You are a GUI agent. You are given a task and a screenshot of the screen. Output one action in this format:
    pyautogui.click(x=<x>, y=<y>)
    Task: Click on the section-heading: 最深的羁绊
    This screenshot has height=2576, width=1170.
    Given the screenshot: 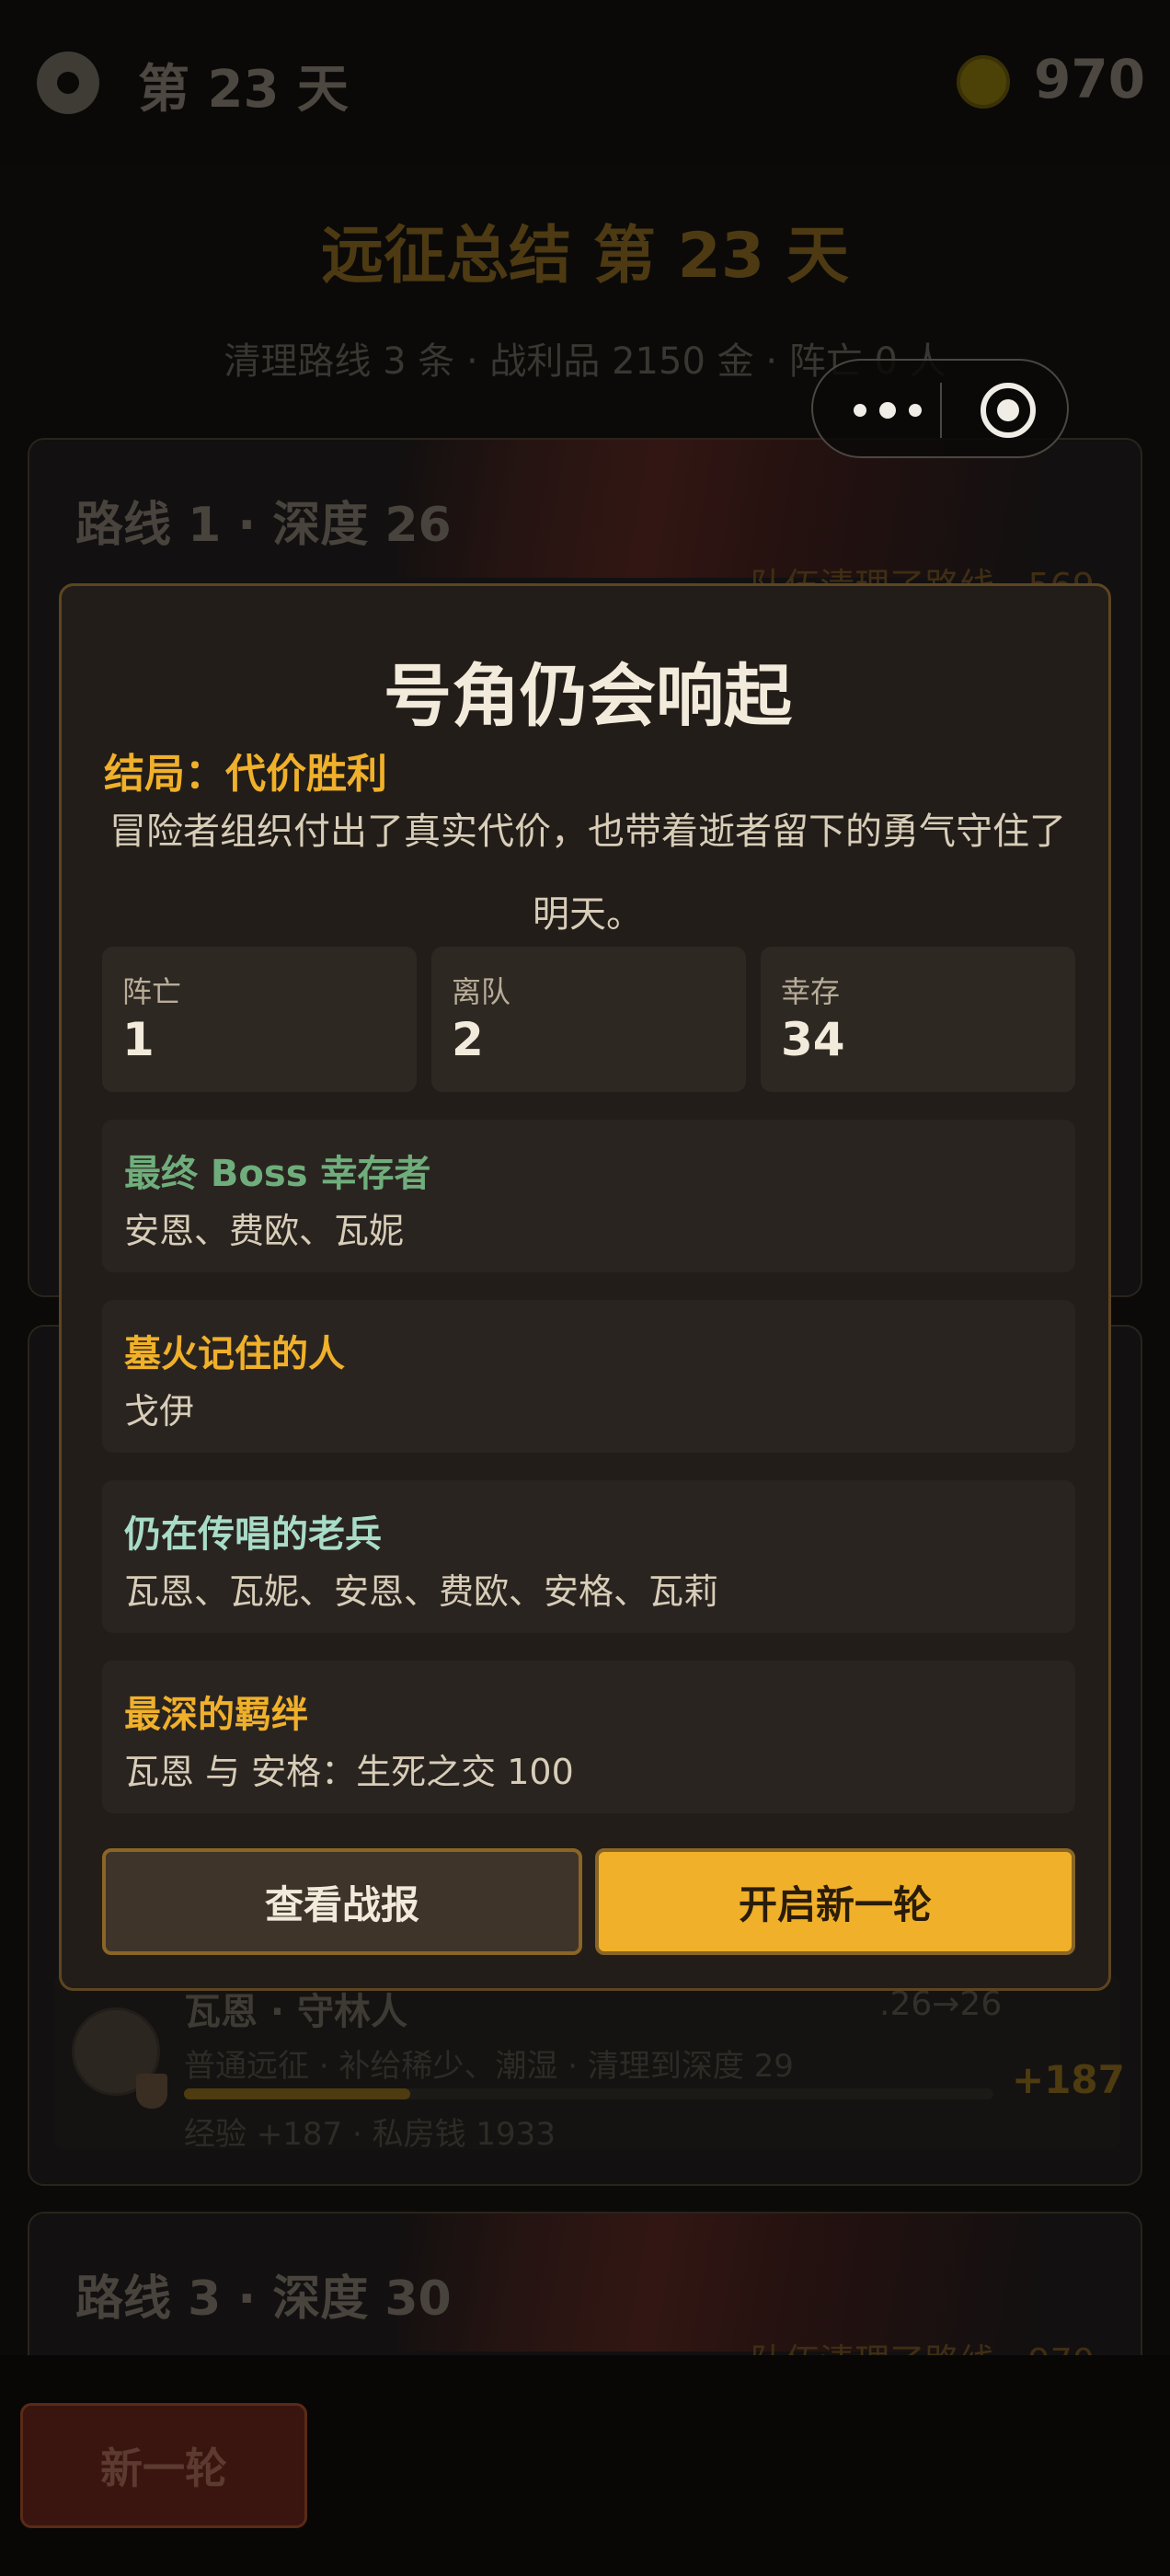 What is the action you would take?
    pyautogui.click(x=216, y=1715)
    